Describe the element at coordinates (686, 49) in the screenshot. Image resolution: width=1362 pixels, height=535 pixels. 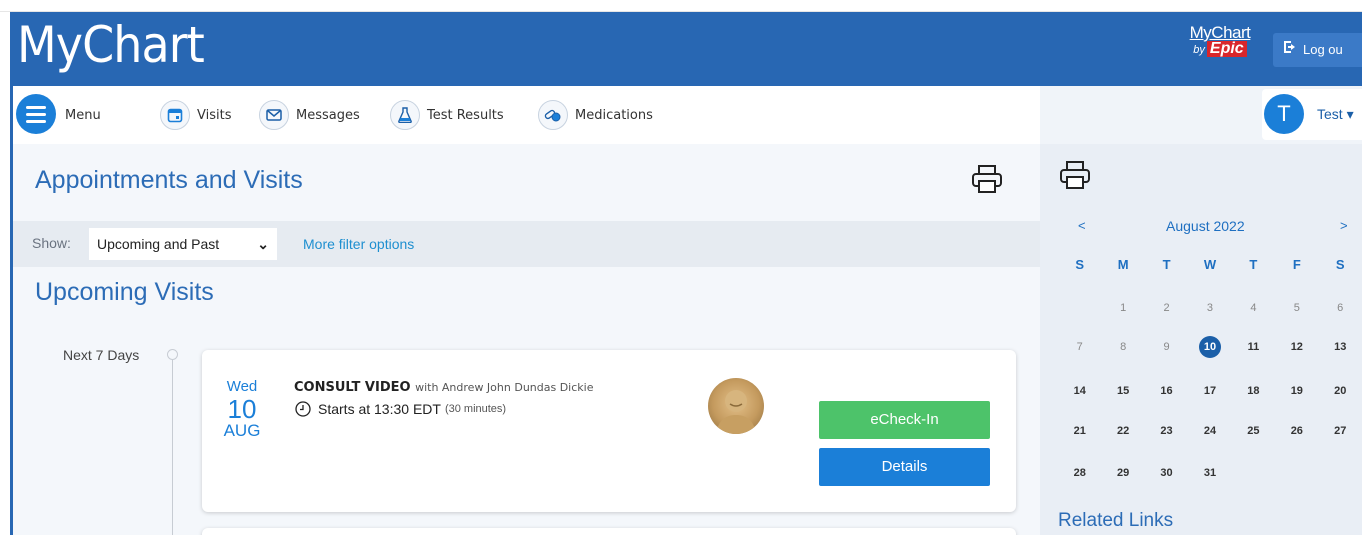
I see `app-header: MyChart MyChart by Epic Log ou` at that location.